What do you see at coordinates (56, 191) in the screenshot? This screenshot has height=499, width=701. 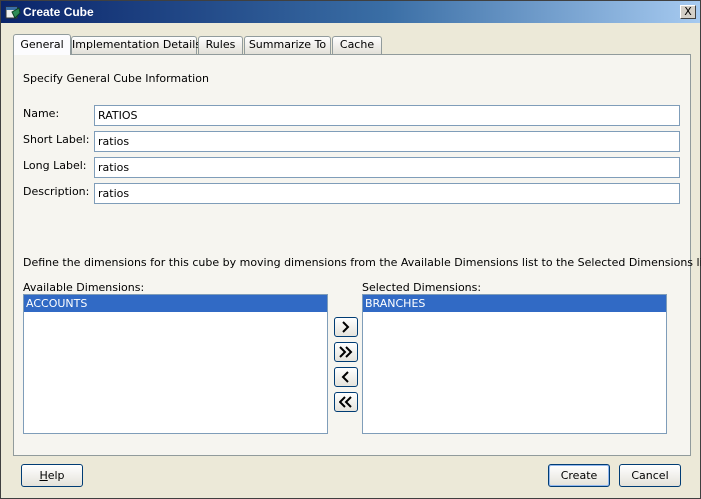 I see `description-label: Description:` at bounding box center [56, 191].